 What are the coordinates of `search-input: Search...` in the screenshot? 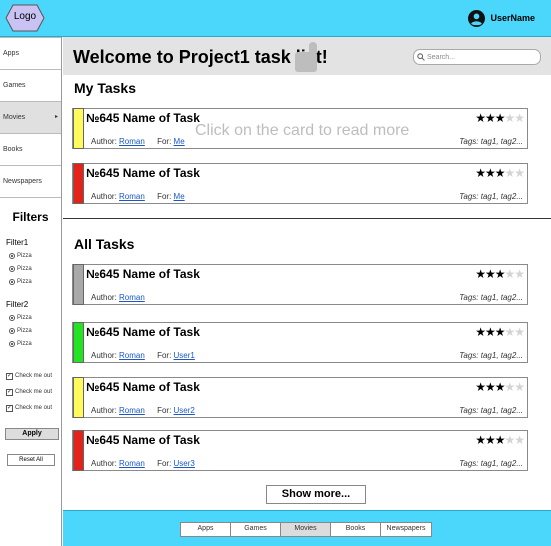 It's located at (477, 57).